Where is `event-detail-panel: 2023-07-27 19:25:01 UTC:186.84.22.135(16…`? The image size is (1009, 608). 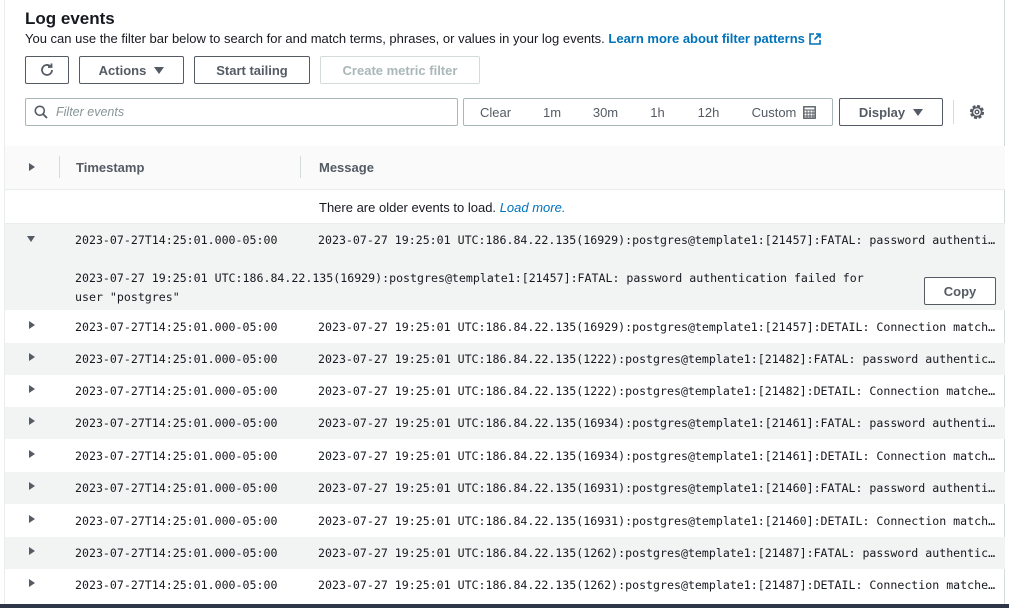
event-detail-panel: 2023-07-27 19:25:01 UTC:186.84.22.135(16… is located at coordinates (505, 283).